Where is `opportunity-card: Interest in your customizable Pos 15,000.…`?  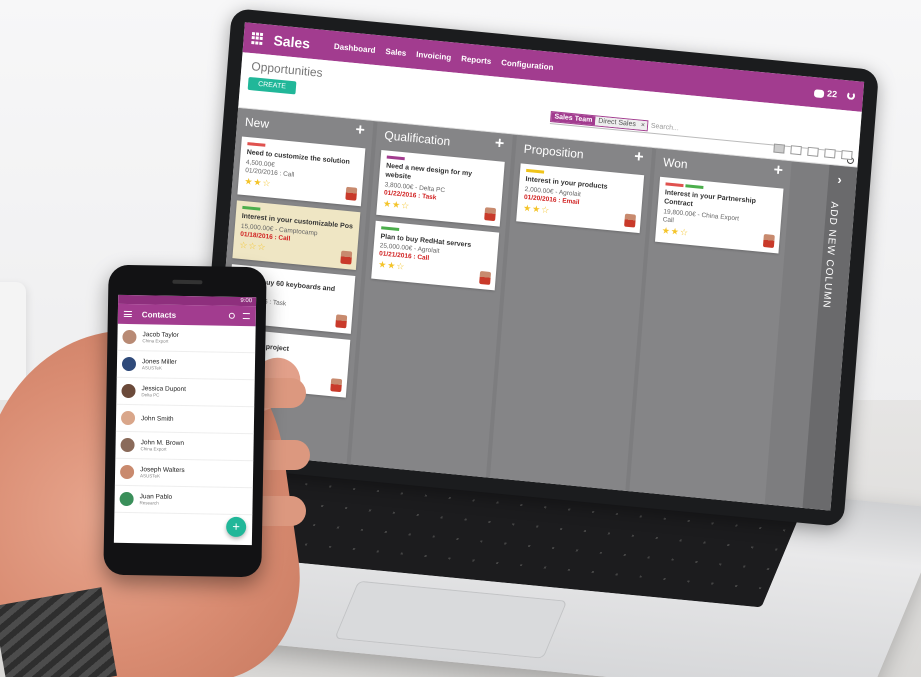 opportunity-card: Interest in your customizable Pos 15,000.… is located at coordinates (296, 235).